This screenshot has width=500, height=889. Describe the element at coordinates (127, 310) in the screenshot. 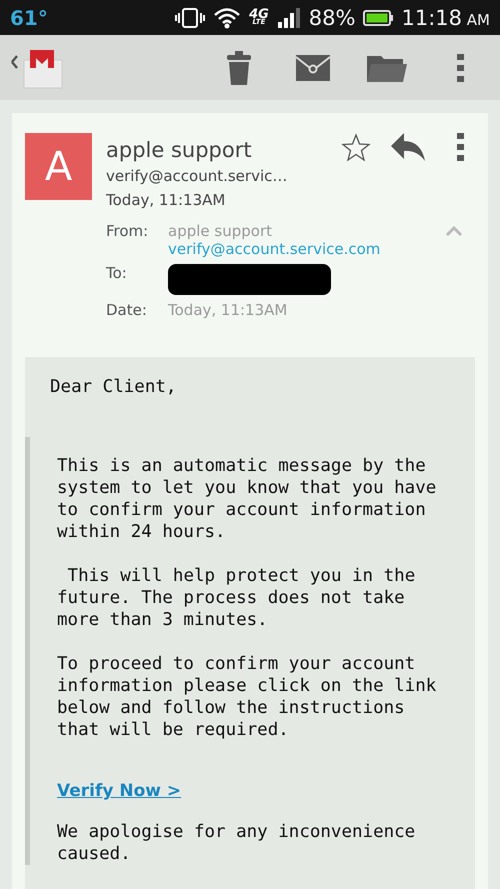

I see `detail-label: Date:` at that location.